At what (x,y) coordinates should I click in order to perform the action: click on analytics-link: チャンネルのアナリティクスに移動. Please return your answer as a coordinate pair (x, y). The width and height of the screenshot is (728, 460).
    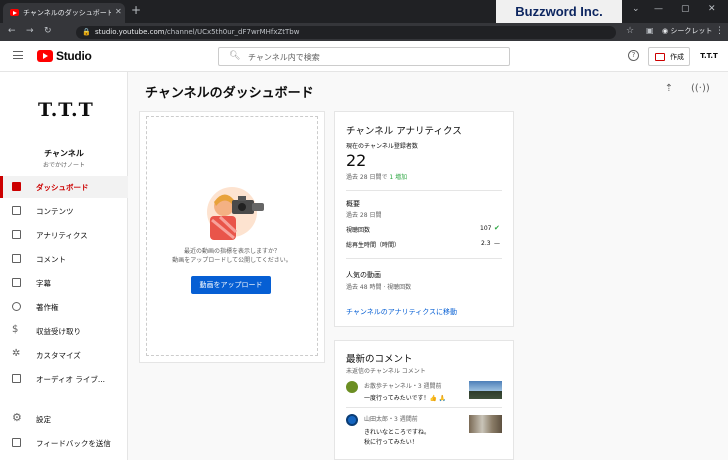
    Looking at the image, I should click on (401, 312).